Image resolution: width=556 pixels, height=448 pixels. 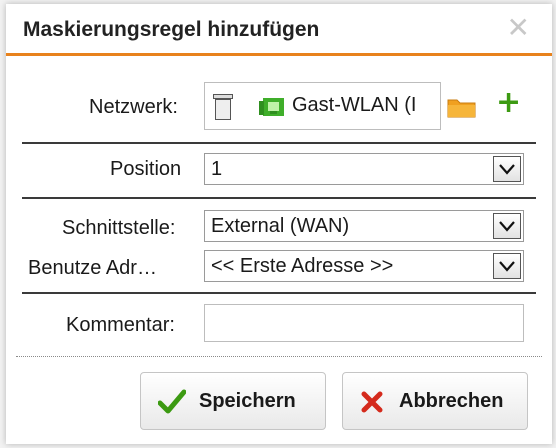 I want to click on checkmark-icon, so click(x=172, y=401).